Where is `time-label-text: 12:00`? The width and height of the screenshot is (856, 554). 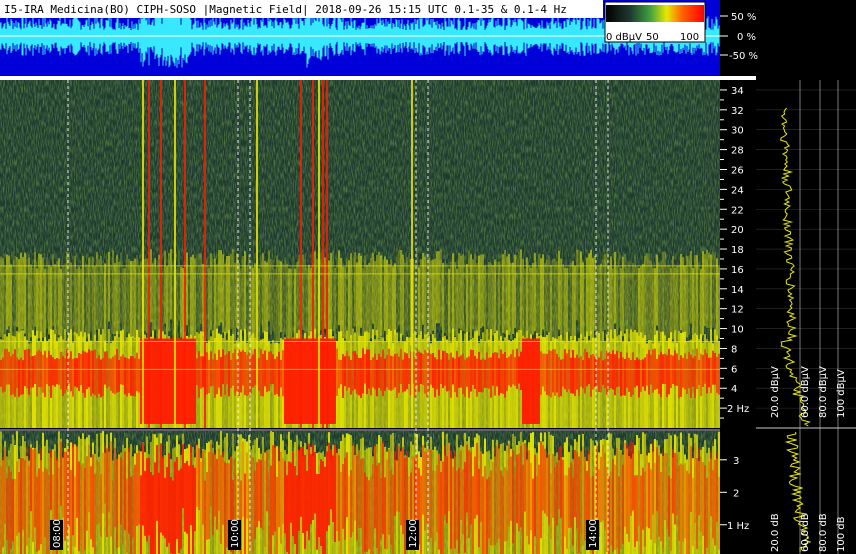 time-label-text: 12:00 is located at coordinates (413, 533).